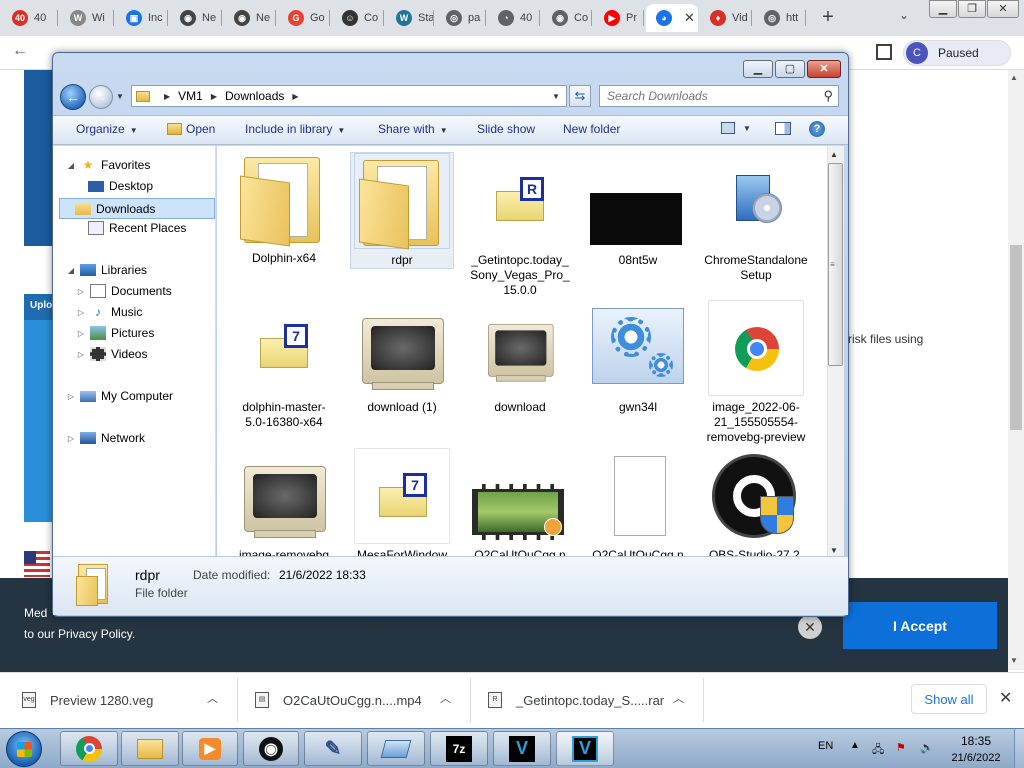 This screenshot has width=1024, height=768. I want to click on explorer-close-button: ✕, so click(824, 69).